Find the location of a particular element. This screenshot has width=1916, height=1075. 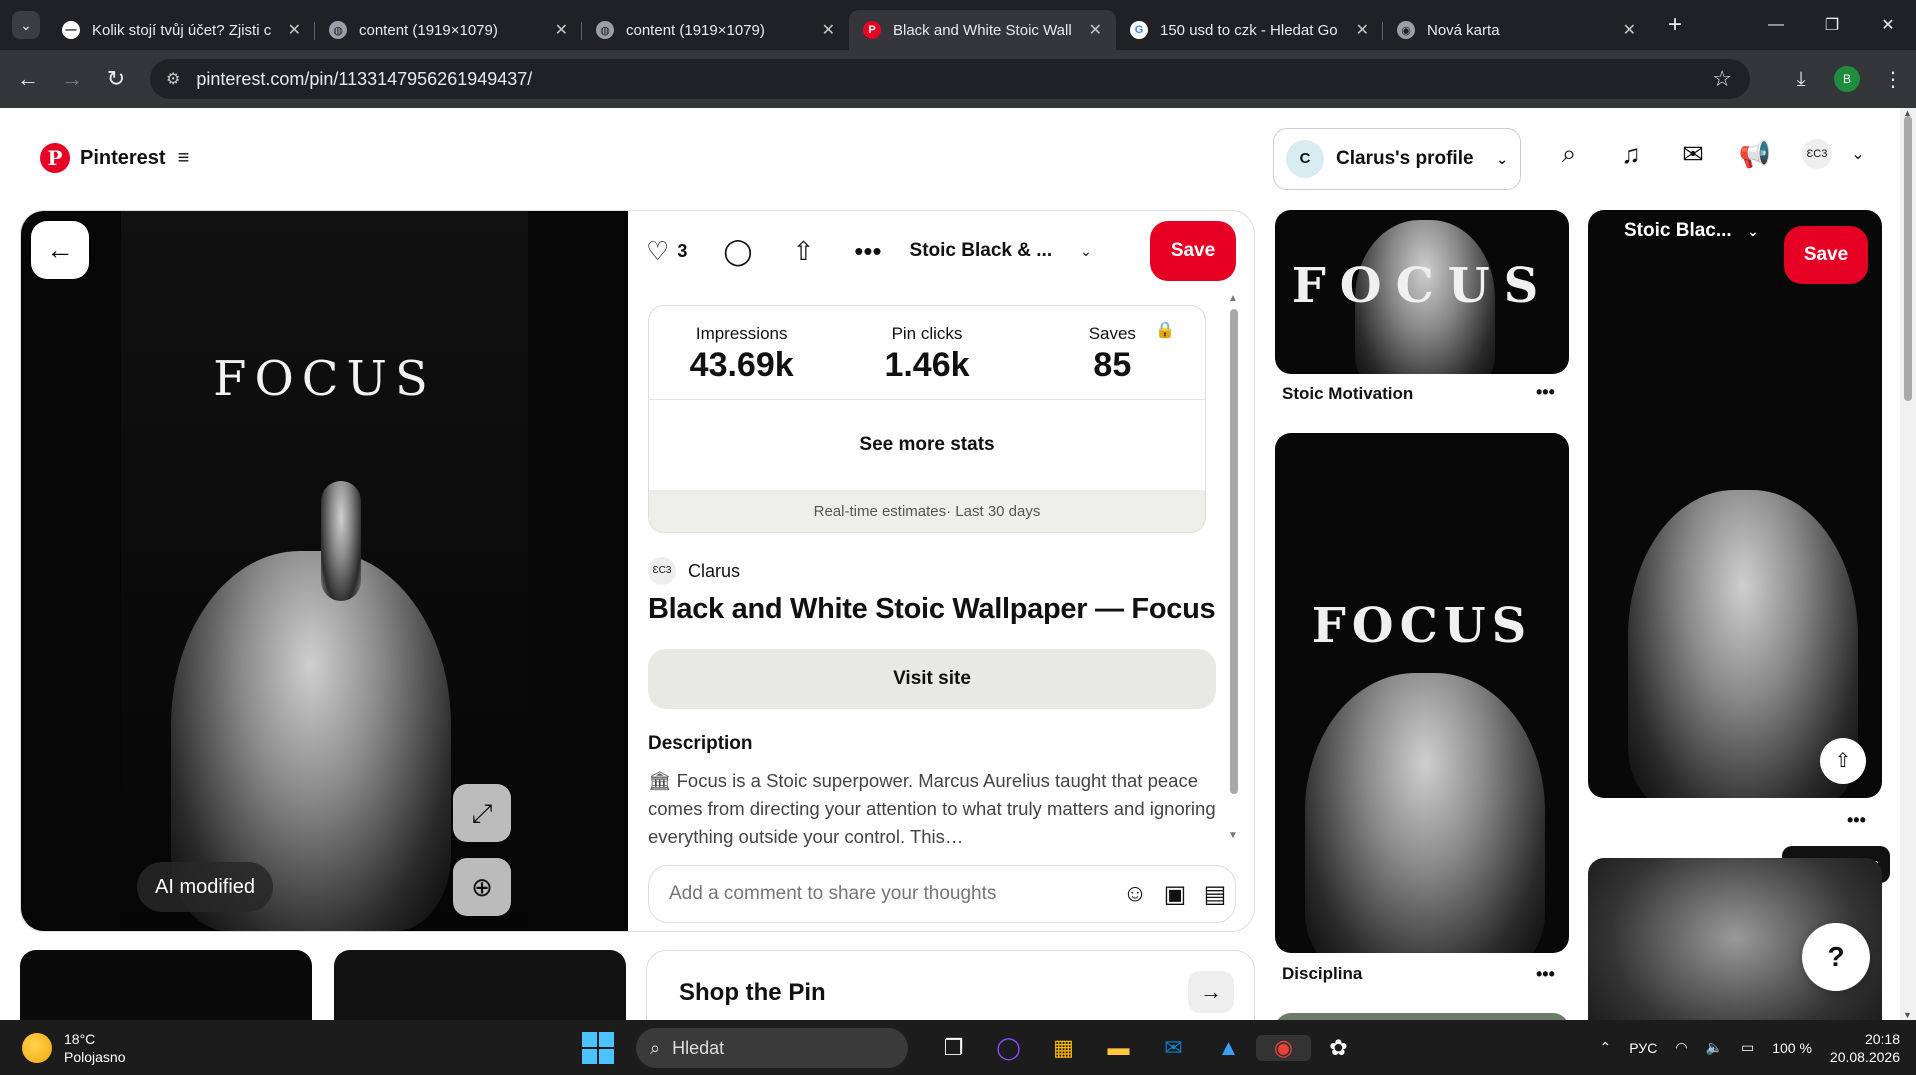

account-chevron-icon: ⌄ is located at coordinates (1858, 154).